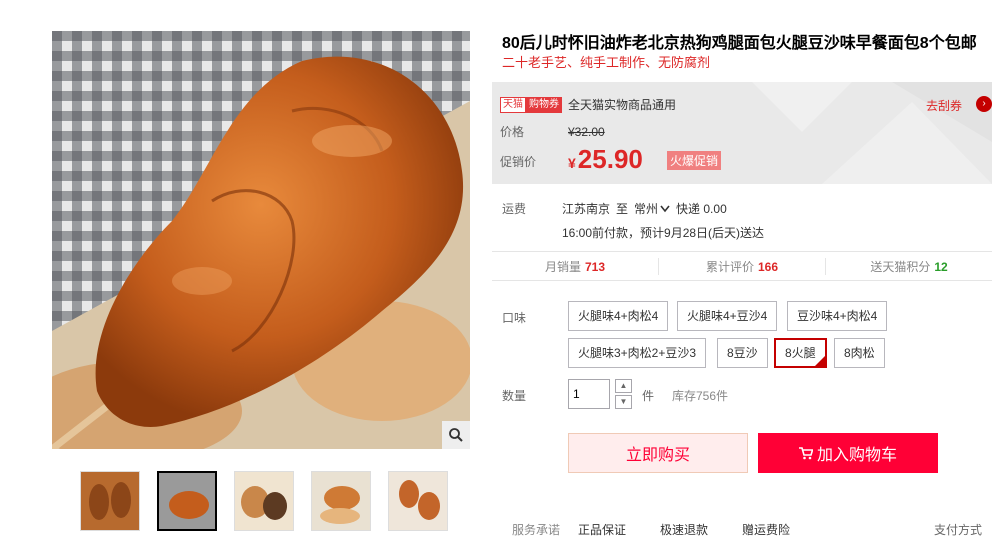 The width and height of the screenshot is (992, 536). I want to click on quantity-decrease-button: ▼, so click(623, 402).